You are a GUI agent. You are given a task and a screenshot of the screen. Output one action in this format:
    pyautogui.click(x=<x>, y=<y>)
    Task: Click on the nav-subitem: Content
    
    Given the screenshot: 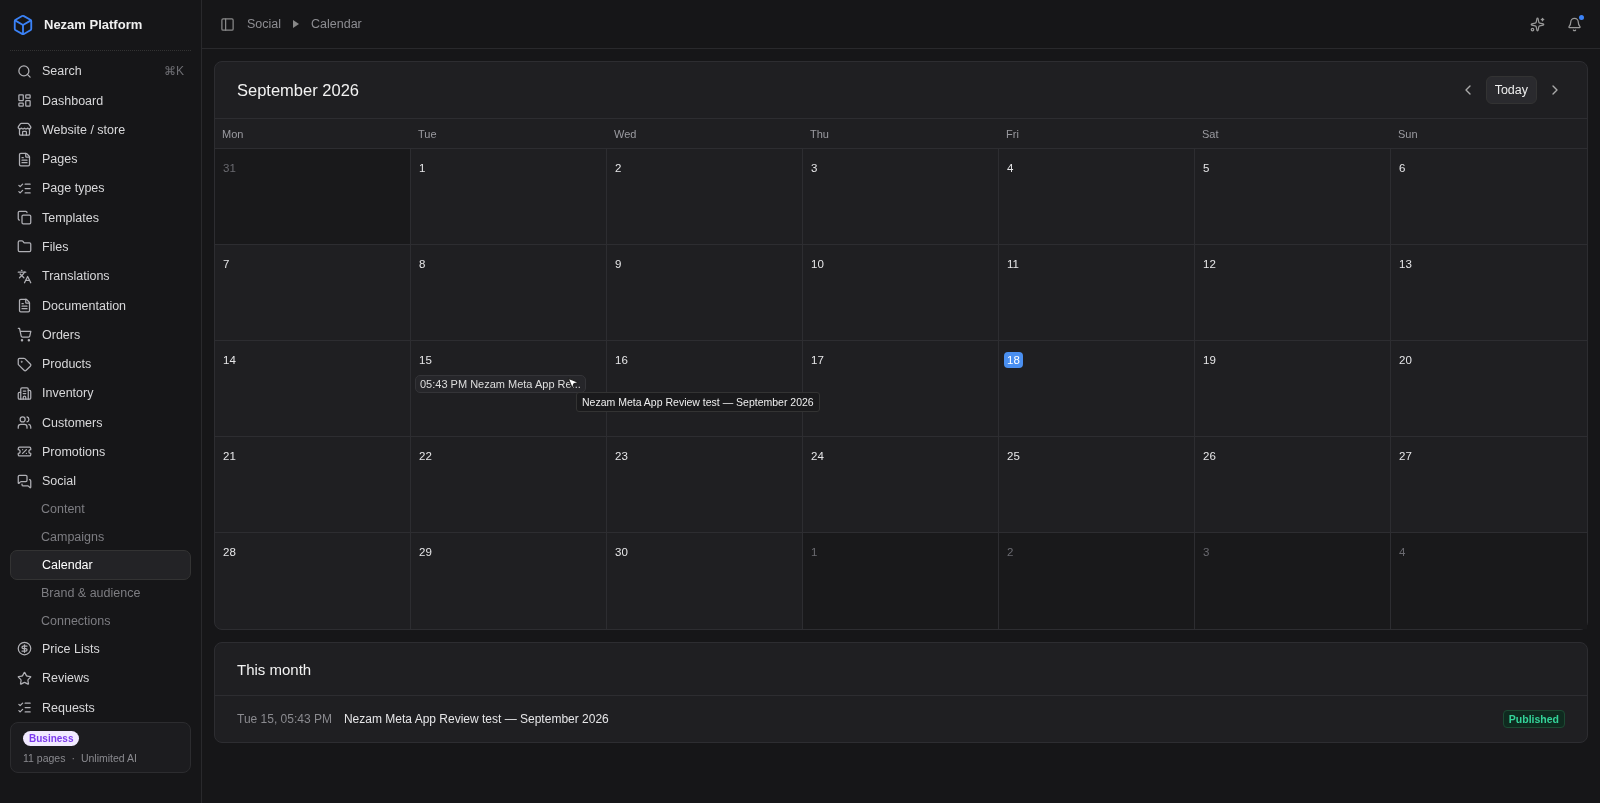 What is the action you would take?
    pyautogui.click(x=100, y=509)
    